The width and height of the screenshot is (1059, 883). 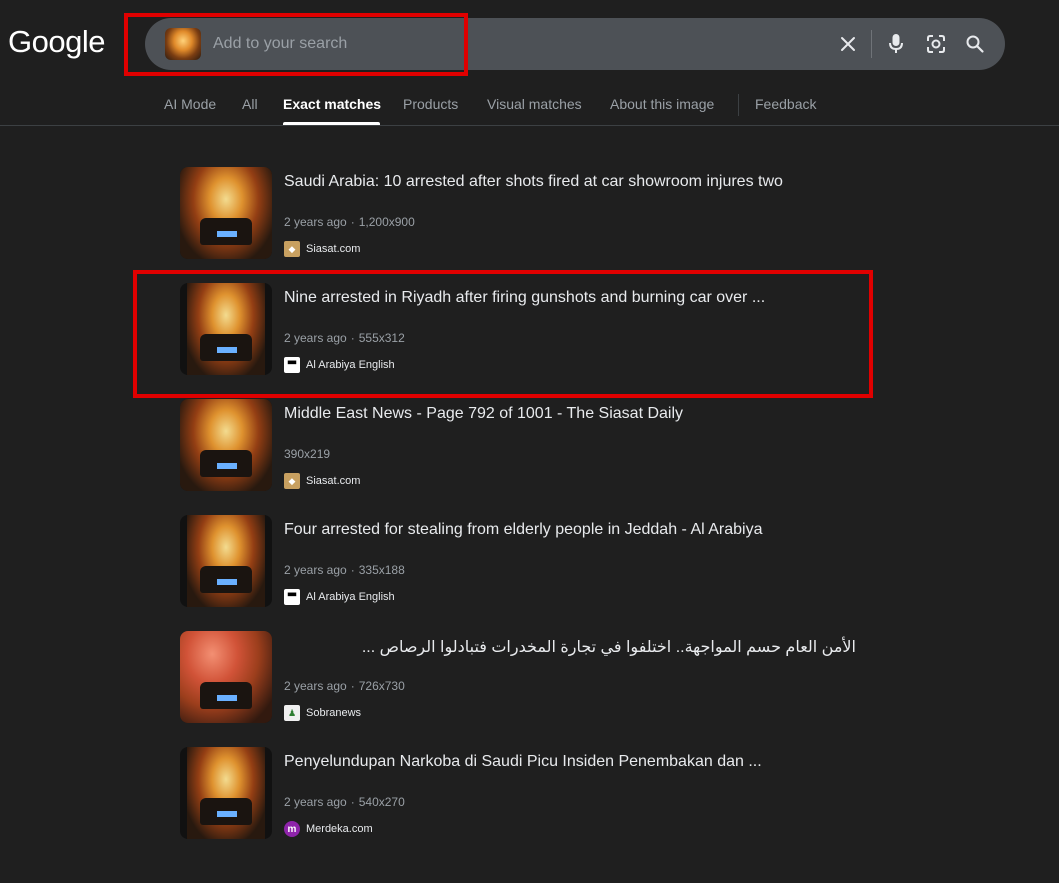 What do you see at coordinates (381, 570) in the screenshot?
I see `result-size: 335x188` at bounding box center [381, 570].